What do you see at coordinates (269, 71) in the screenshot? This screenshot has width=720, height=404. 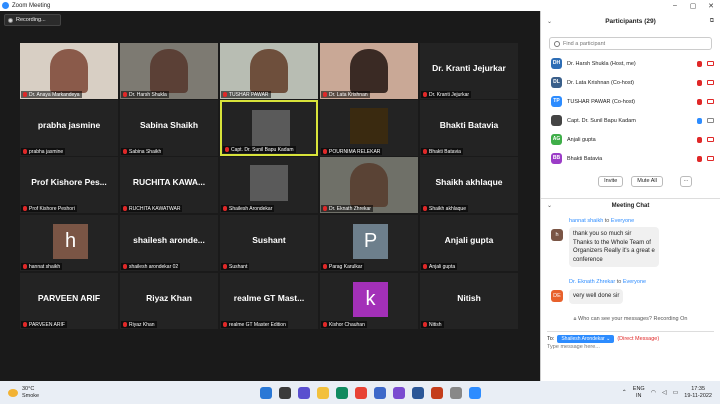 I see `video-tile: TUSHAR PAWAR` at bounding box center [269, 71].